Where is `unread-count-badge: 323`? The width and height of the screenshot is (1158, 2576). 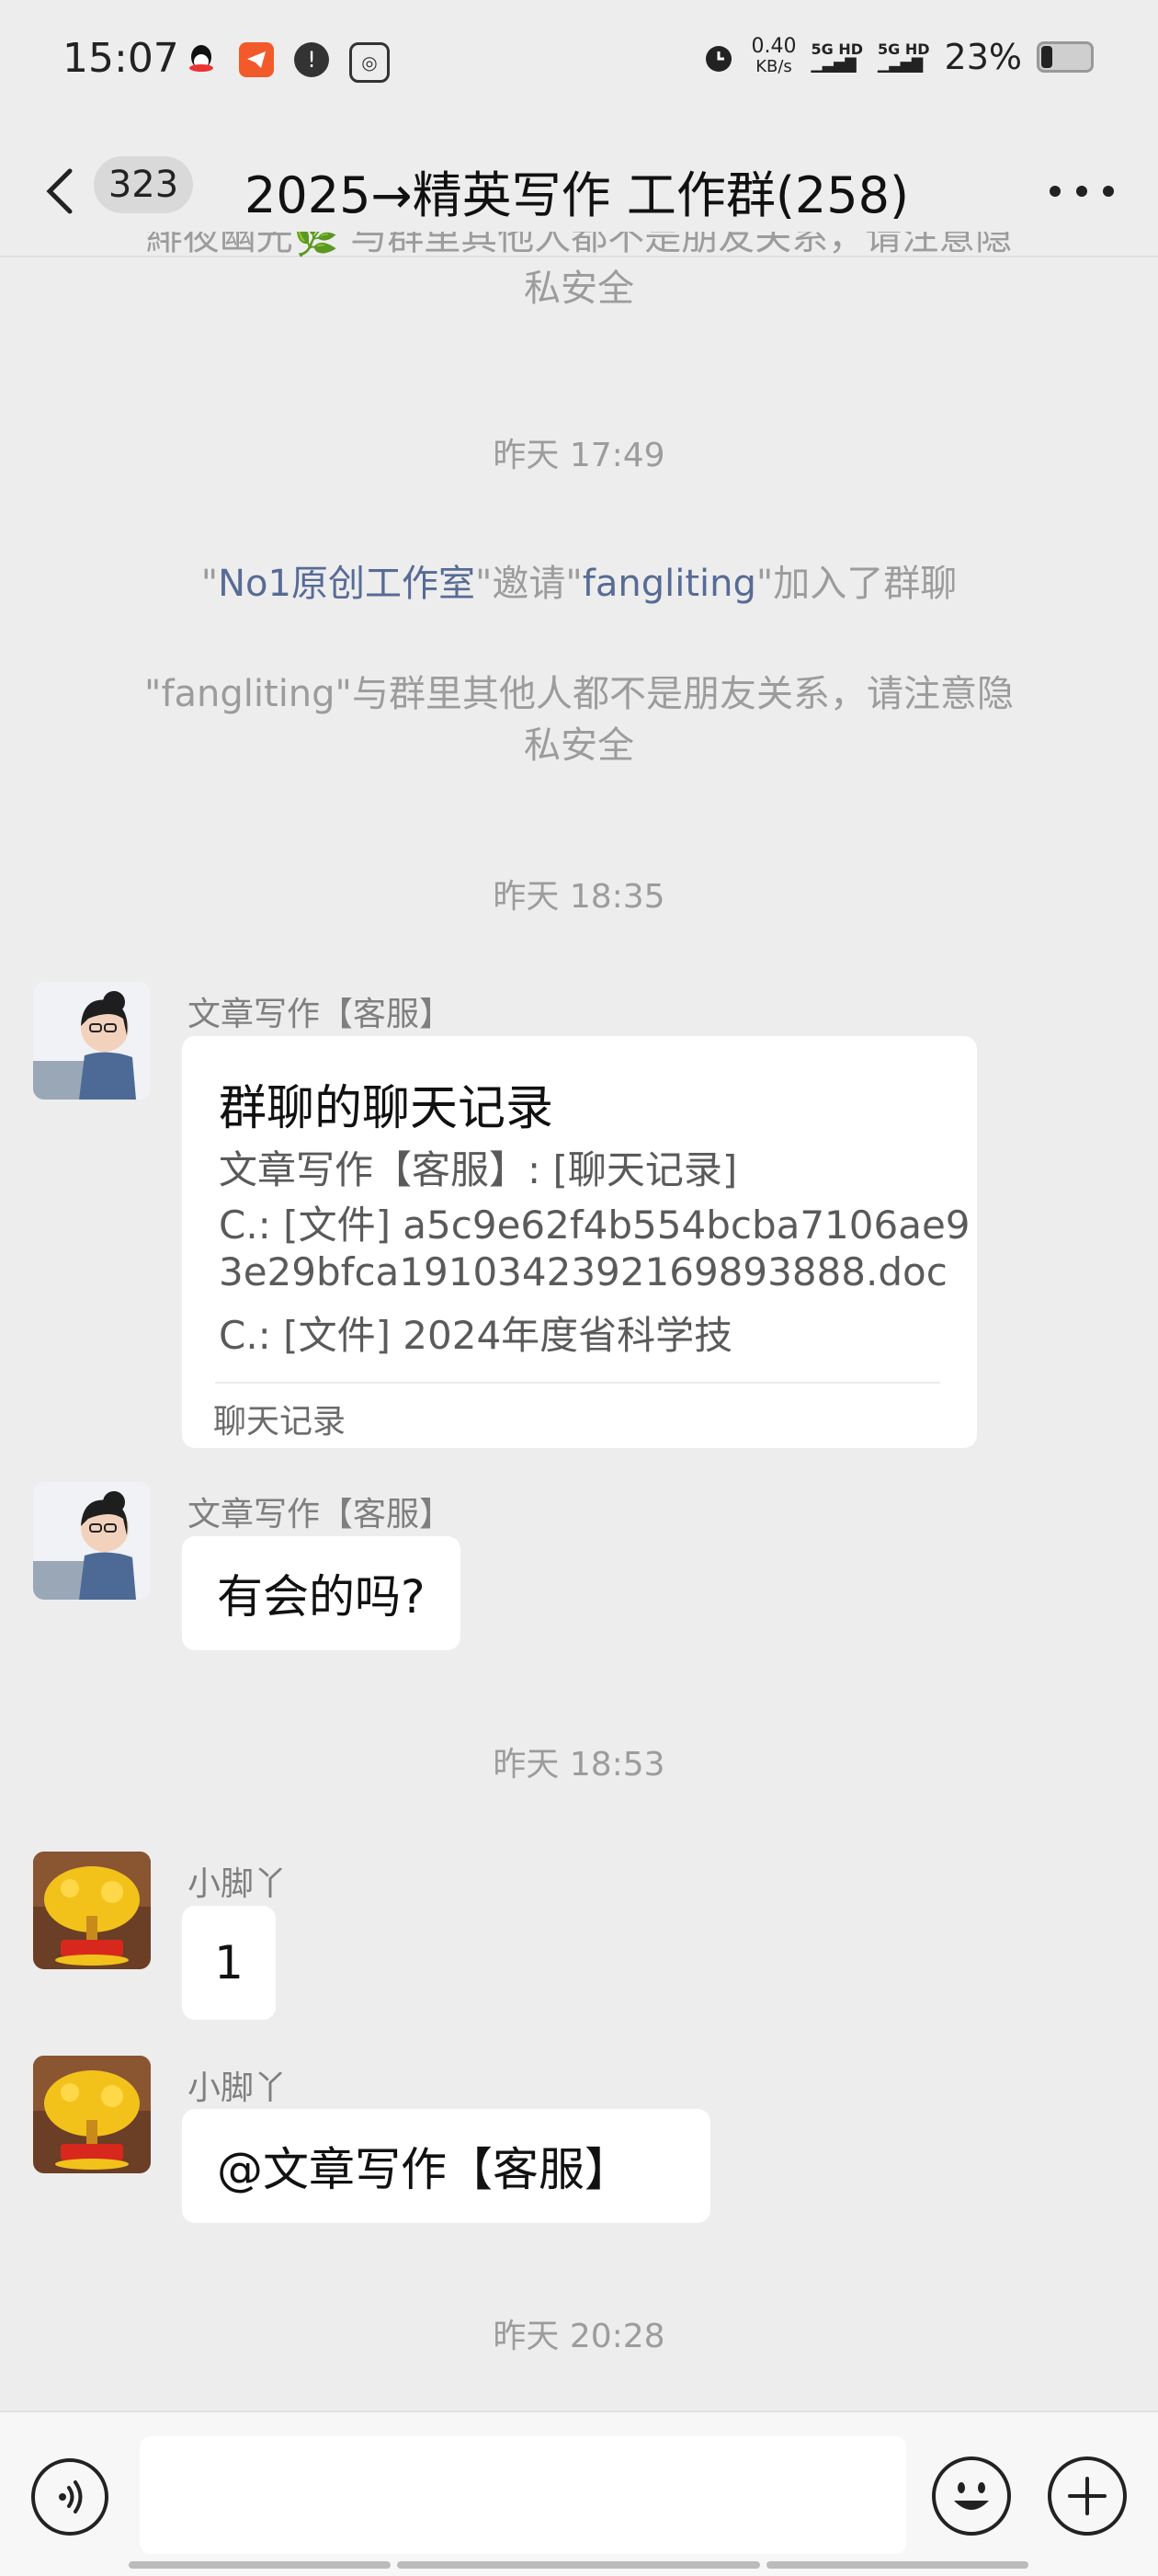
unread-count-badge: 323 is located at coordinates (143, 184).